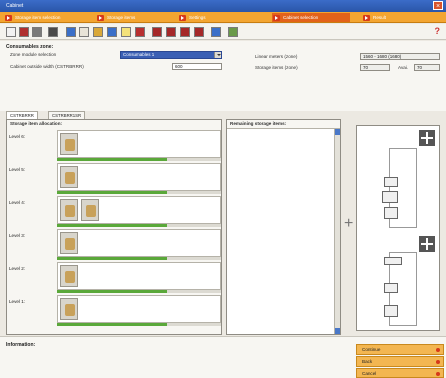 Image resolution: width=446 pixels, height=378 pixels. I want to click on tab-cabinet-2: CSTRBRR1SR, so click(67, 115).